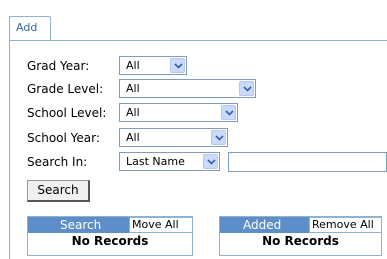  What do you see at coordinates (133, 137) in the screenshot?
I see `school-year-value: All` at bounding box center [133, 137].